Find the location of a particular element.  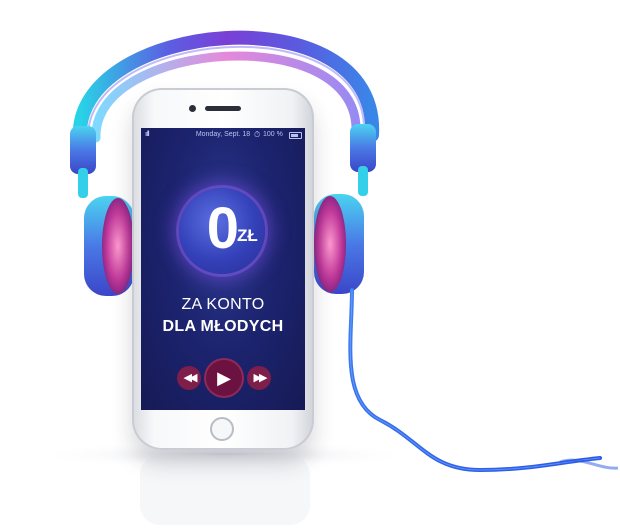

price-badge: 0 ZŁ is located at coordinates (222, 231).